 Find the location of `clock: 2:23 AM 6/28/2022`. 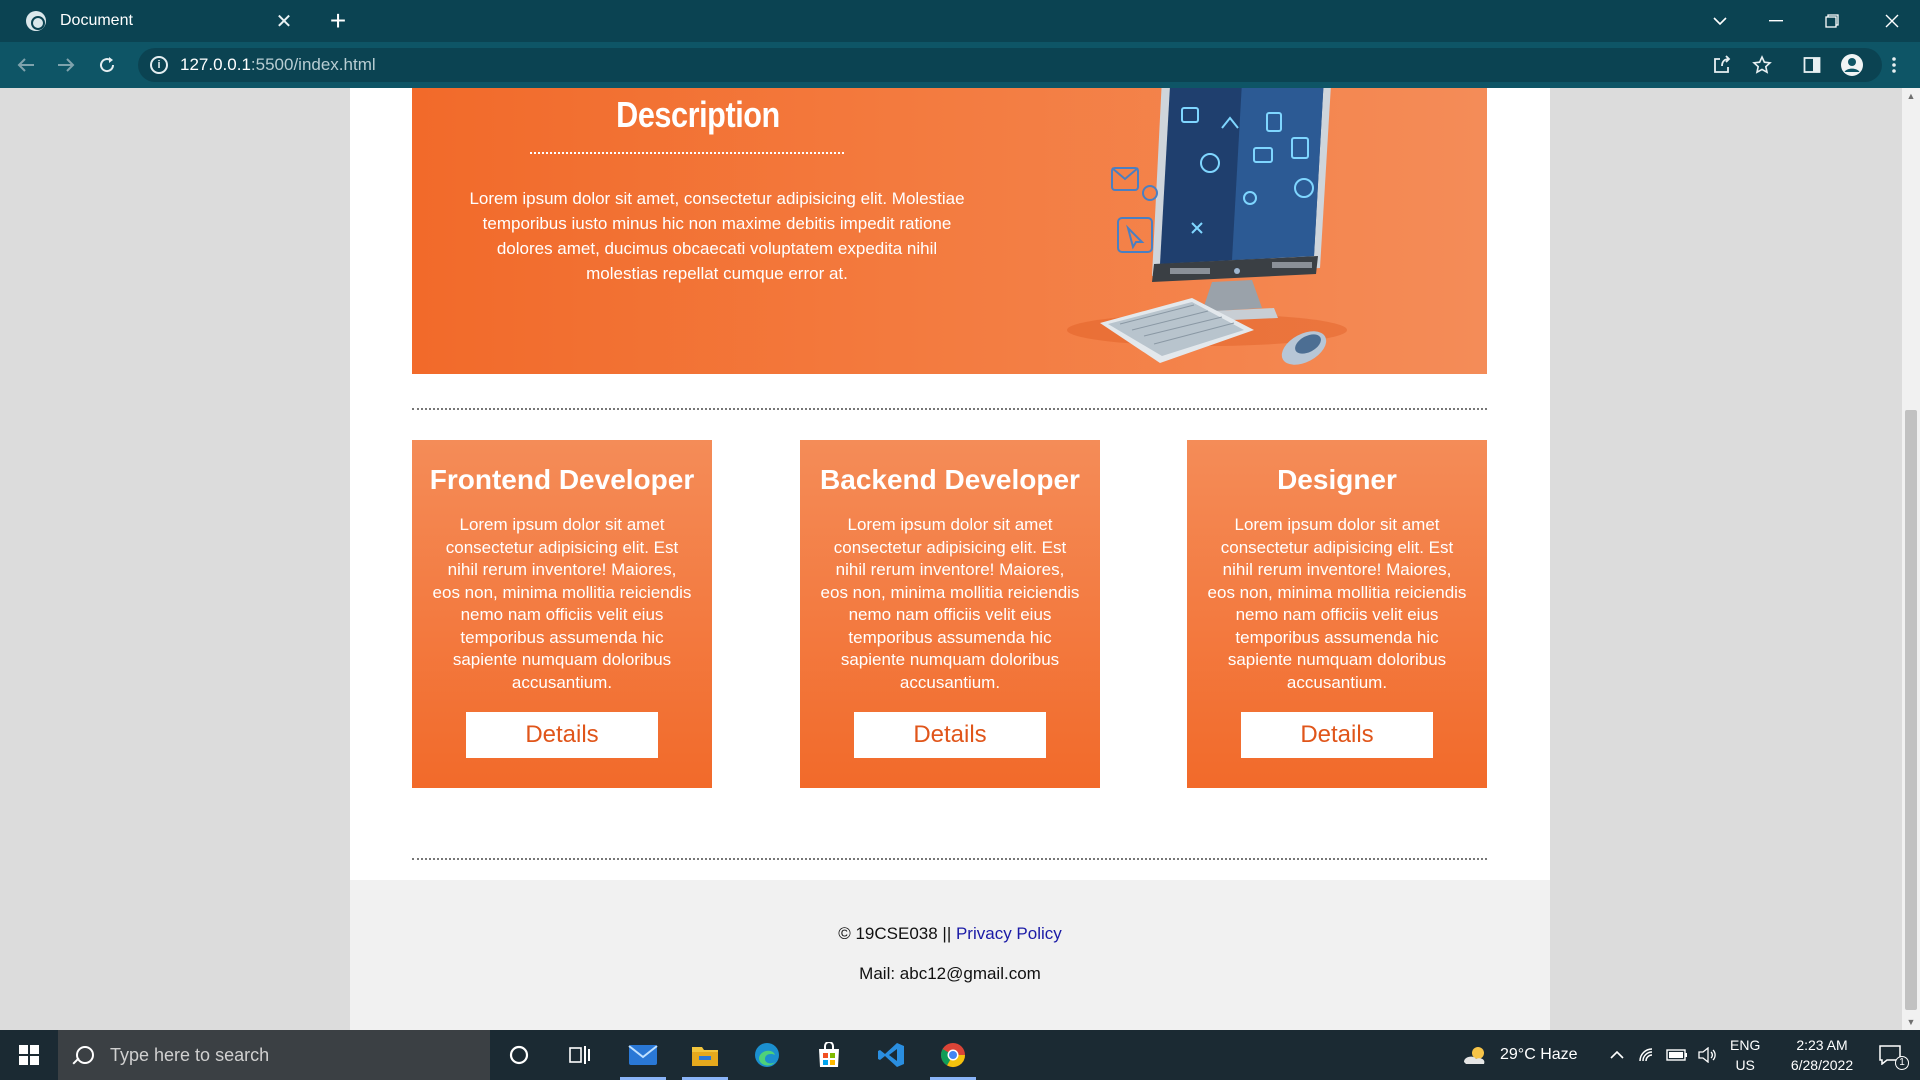

clock: 2:23 AM 6/28/2022 is located at coordinates (1822, 1055).